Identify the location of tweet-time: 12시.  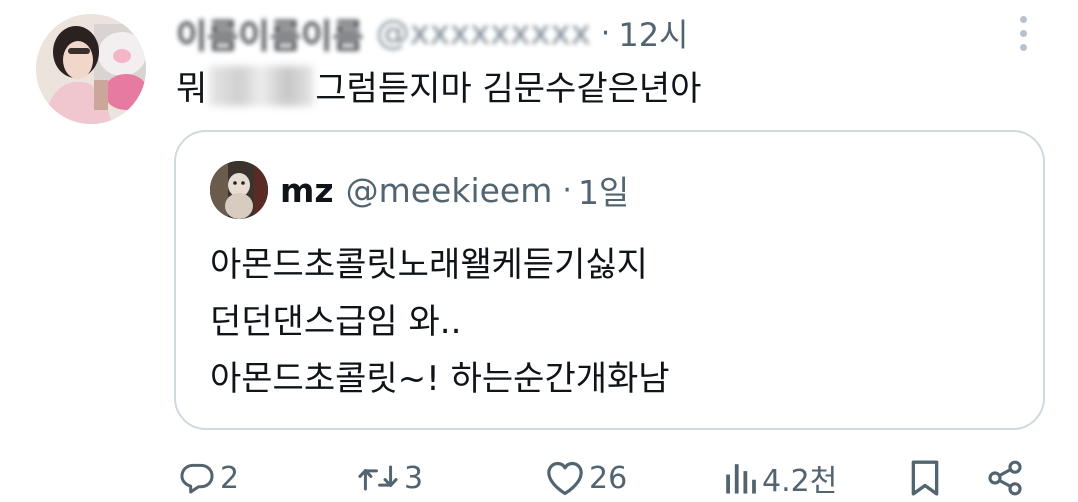
(653, 33).